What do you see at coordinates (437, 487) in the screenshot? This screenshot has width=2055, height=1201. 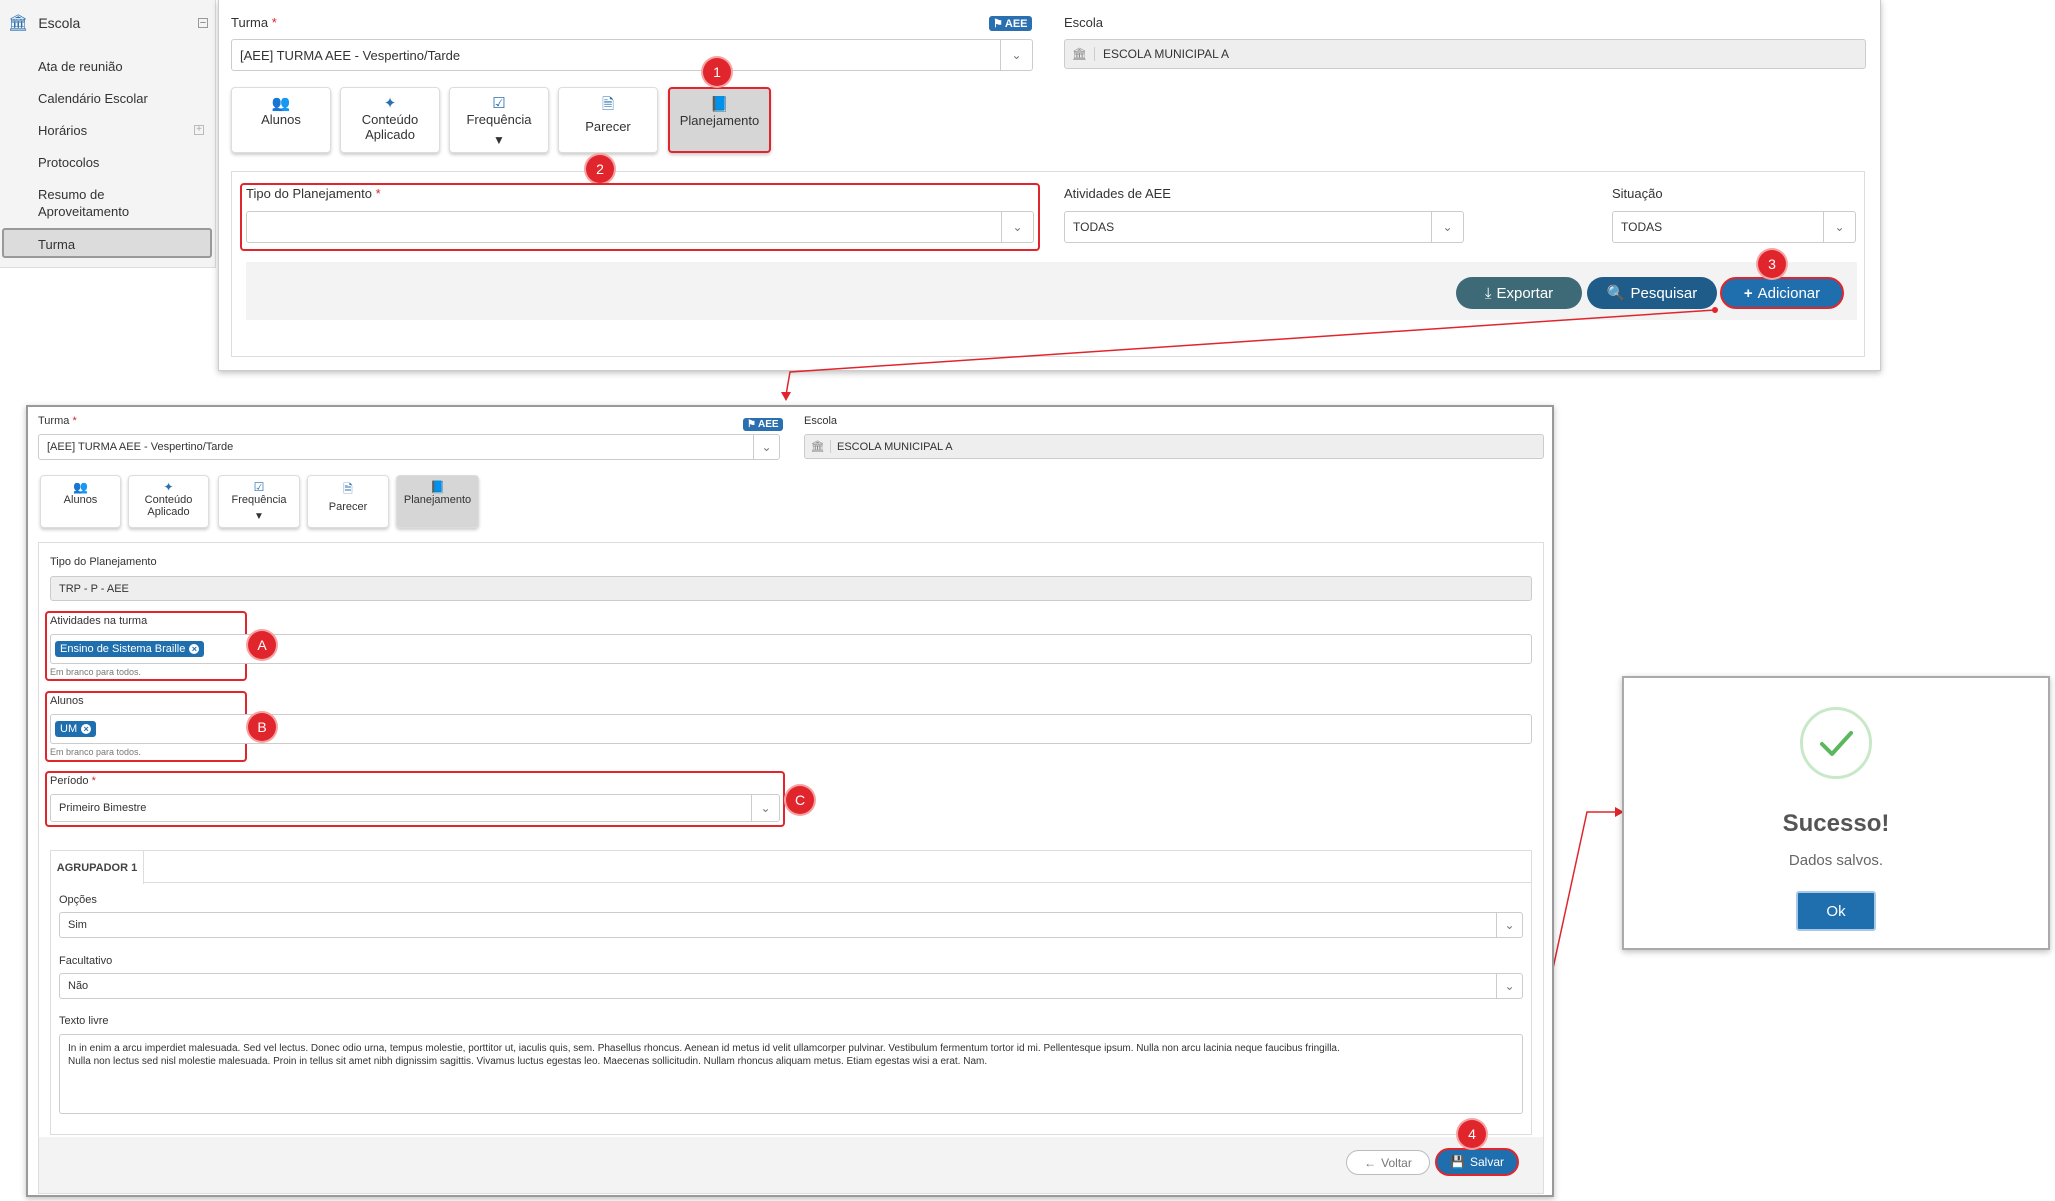 I see `book-icon: 📘` at bounding box center [437, 487].